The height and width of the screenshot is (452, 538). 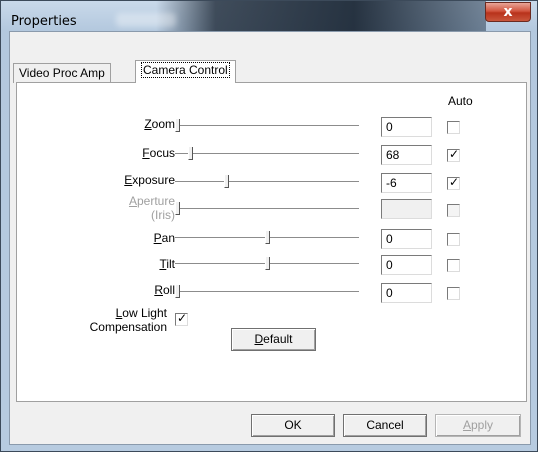 What do you see at coordinates (153, 180) in the screenshot?
I see `exposure-label-rest: xposure` at bounding box center [153, 180].